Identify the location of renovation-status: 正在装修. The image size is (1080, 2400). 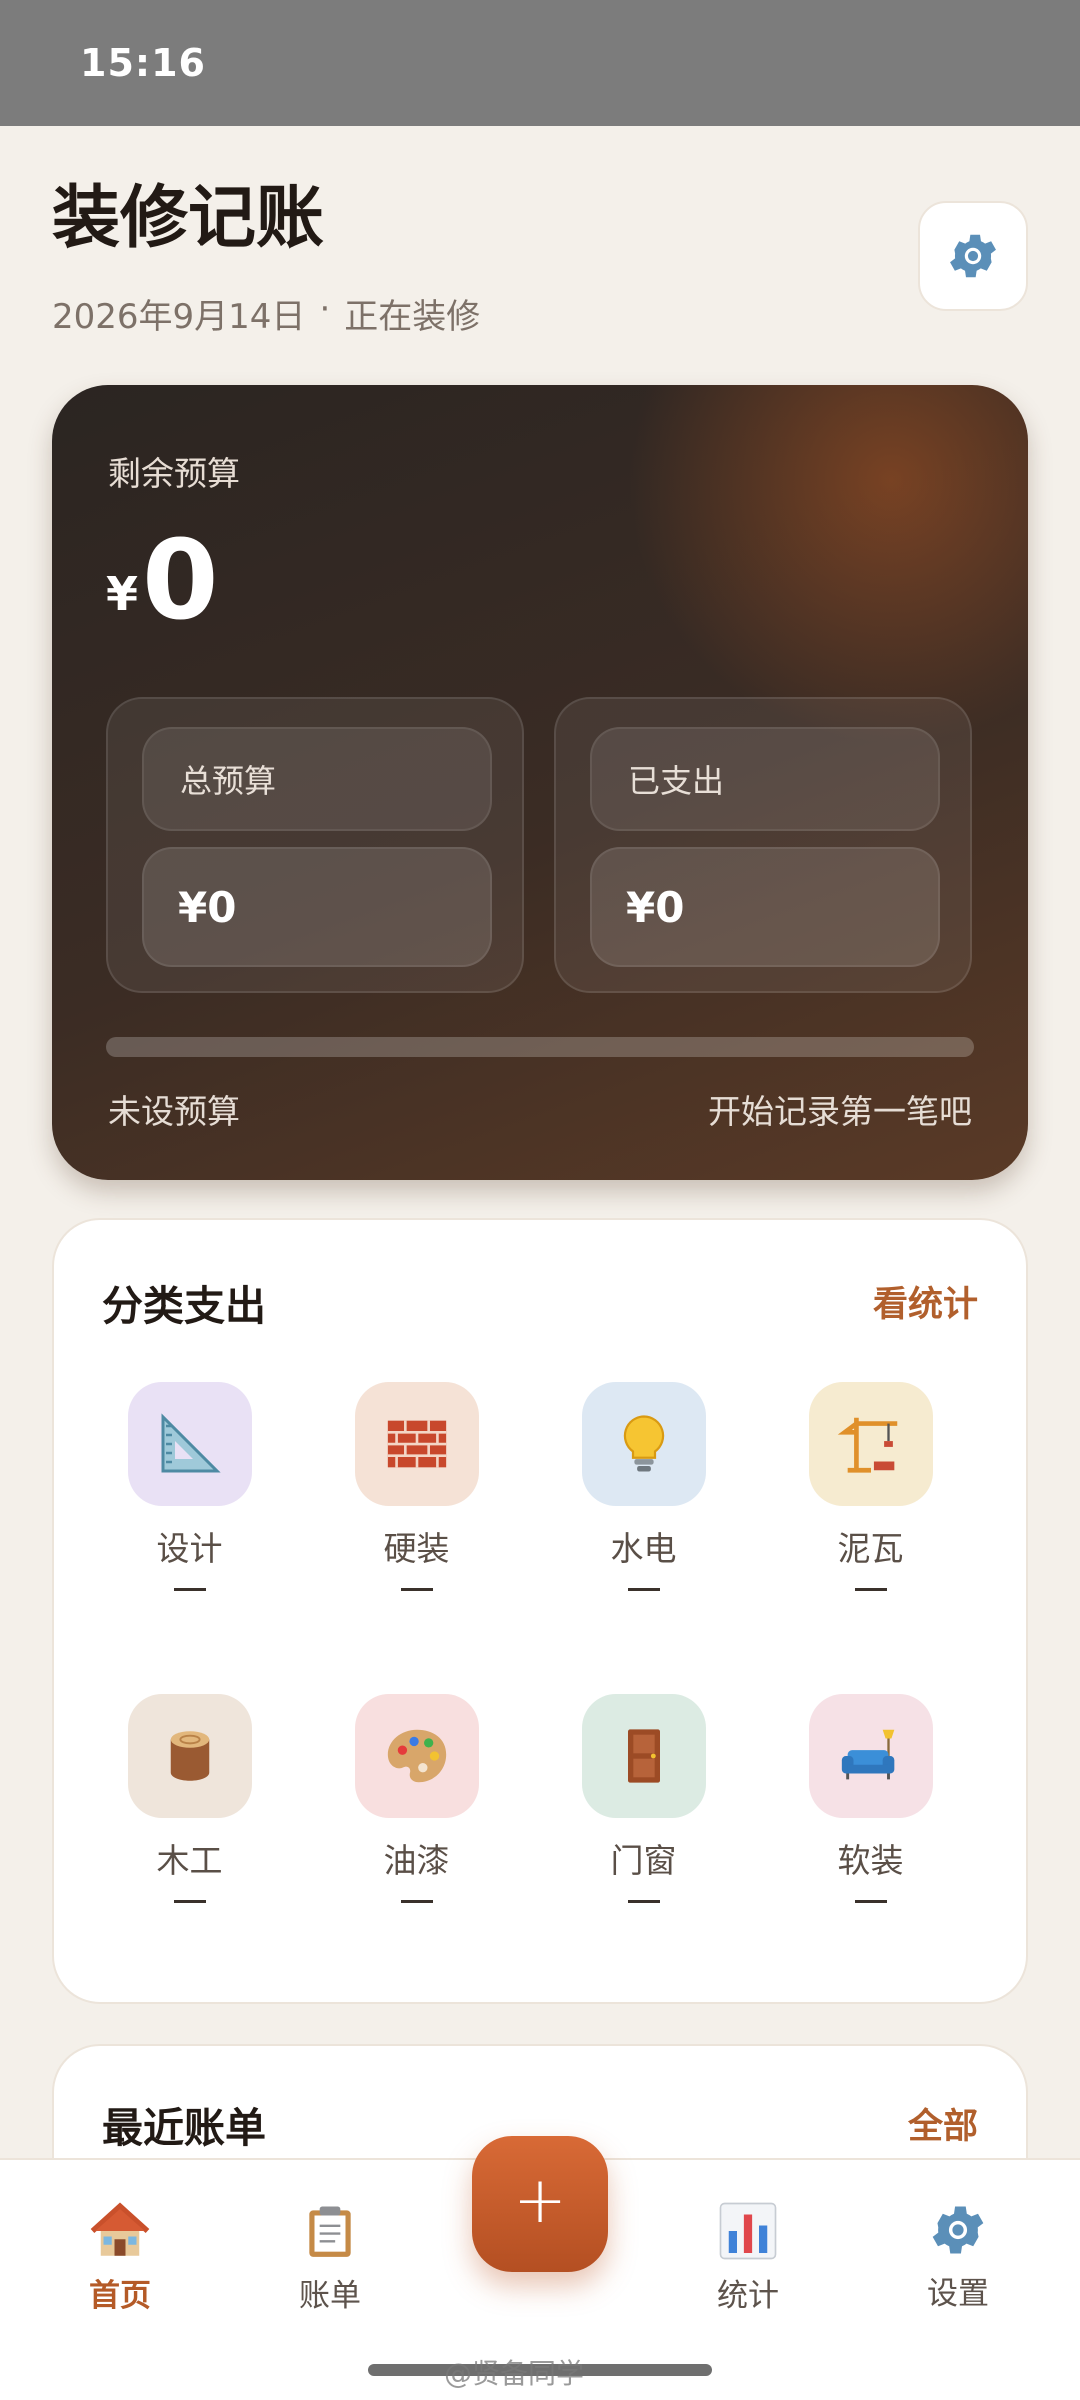
(412, 317).